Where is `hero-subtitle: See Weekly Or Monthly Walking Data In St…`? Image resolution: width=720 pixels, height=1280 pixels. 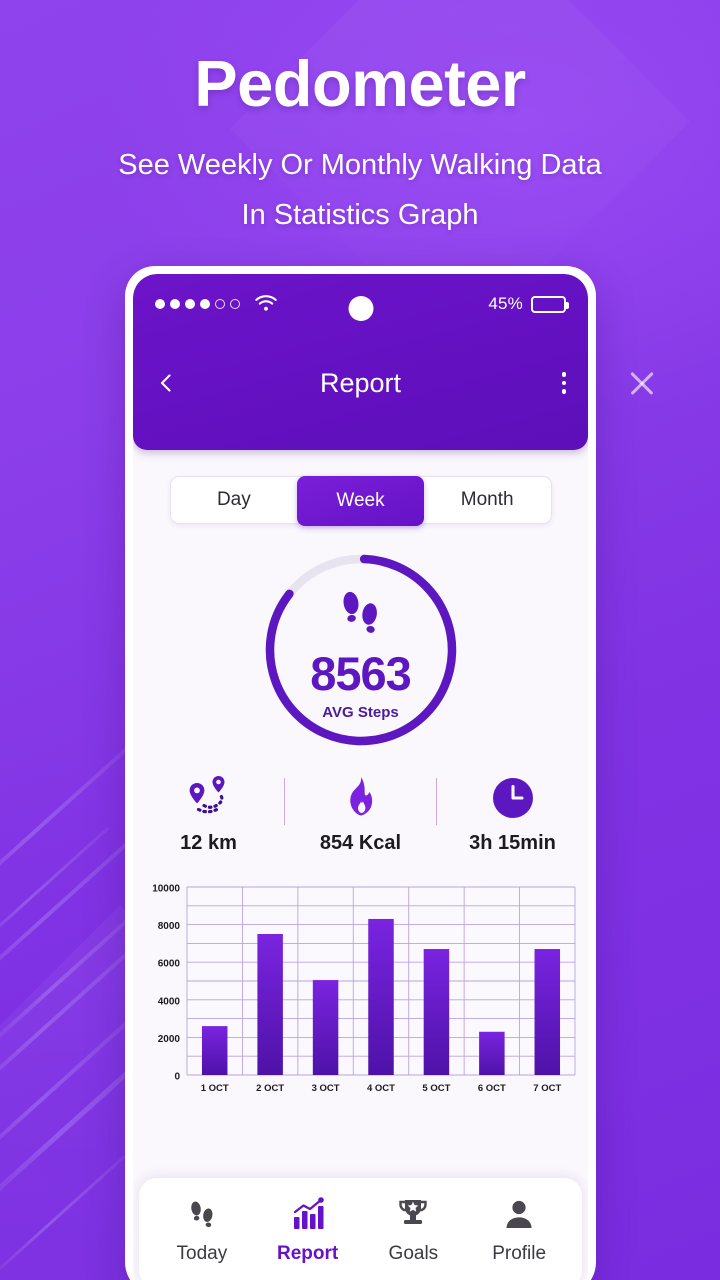
hero-subtitle: See Weekly Or Monthly Walking Data In St… is located at coordinates (360, 191).